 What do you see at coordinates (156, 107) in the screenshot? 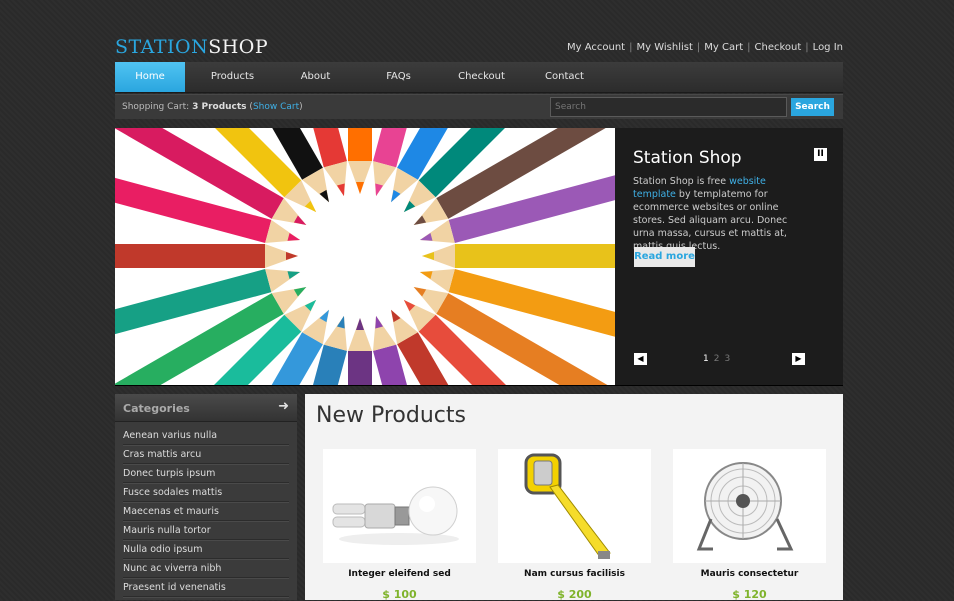
I see `cart-prefix: Shopping Cart:` at bounding box center [156, 107].